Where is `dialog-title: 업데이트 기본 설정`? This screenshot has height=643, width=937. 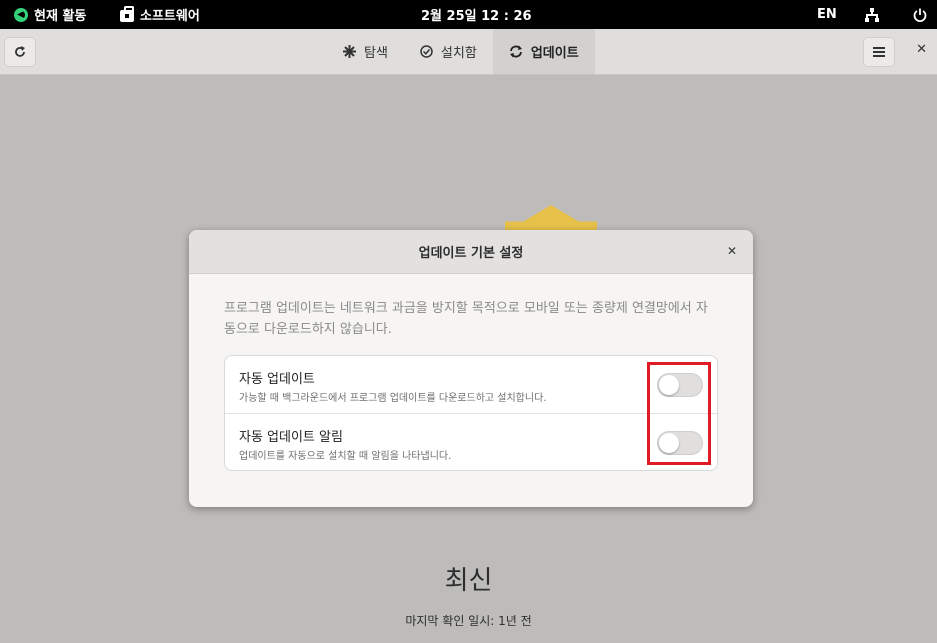
dialog-title: 업데이트 기본 설정 is located at coordinates (471, 253).